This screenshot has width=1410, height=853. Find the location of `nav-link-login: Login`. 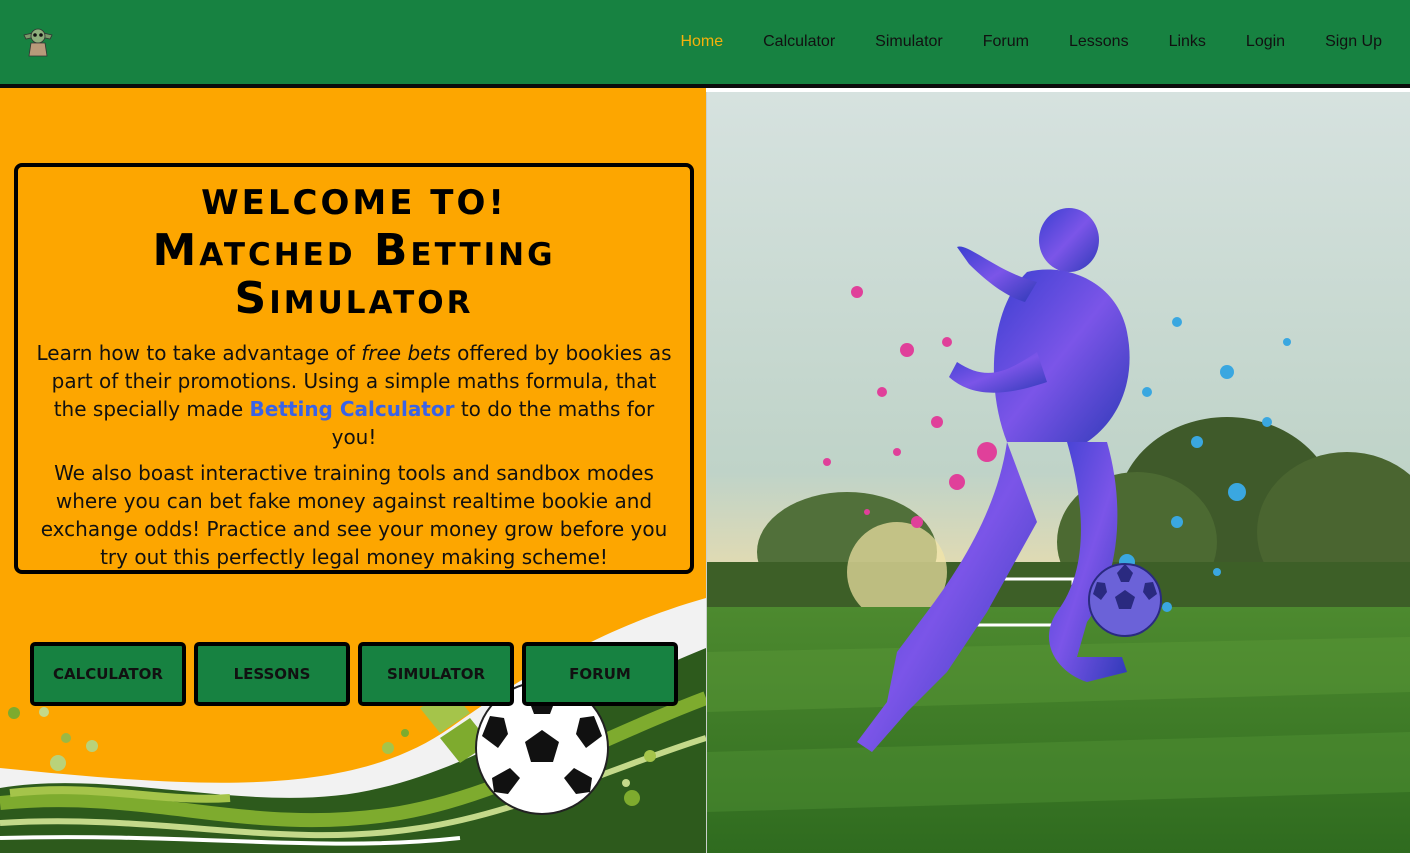

nav-link-login: Login is located at coordinates (1265, 42).